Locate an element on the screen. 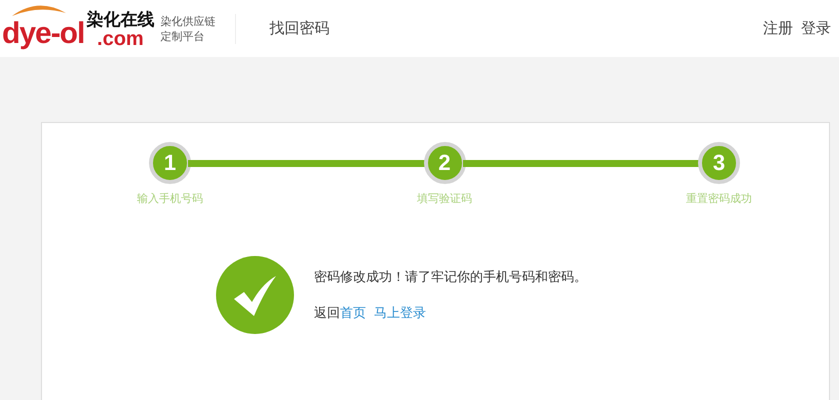 The image size is (839, 400). back-label: 返回 is located at coordinates (327, 313).